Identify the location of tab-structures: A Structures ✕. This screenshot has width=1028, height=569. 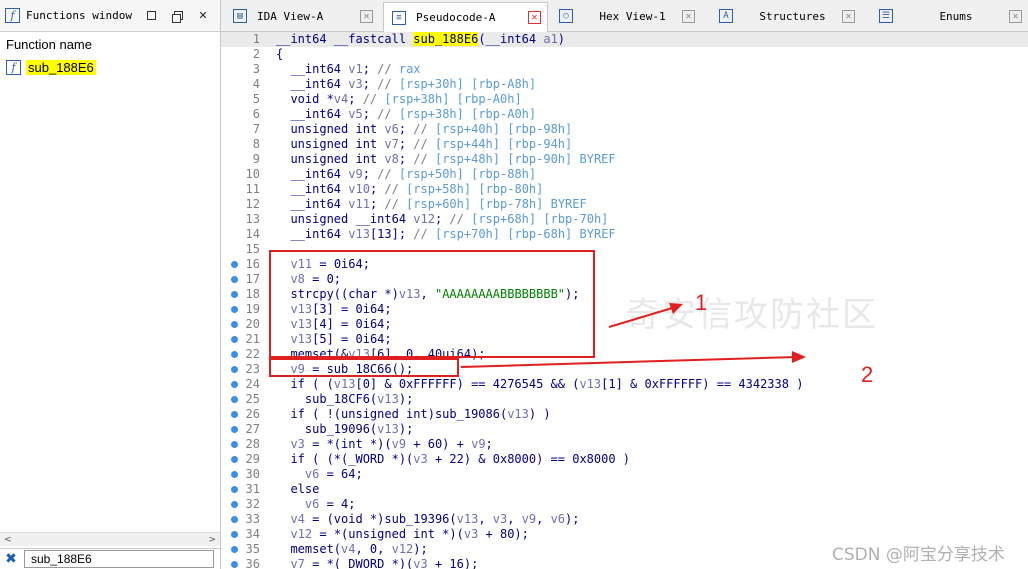
(786, 16).